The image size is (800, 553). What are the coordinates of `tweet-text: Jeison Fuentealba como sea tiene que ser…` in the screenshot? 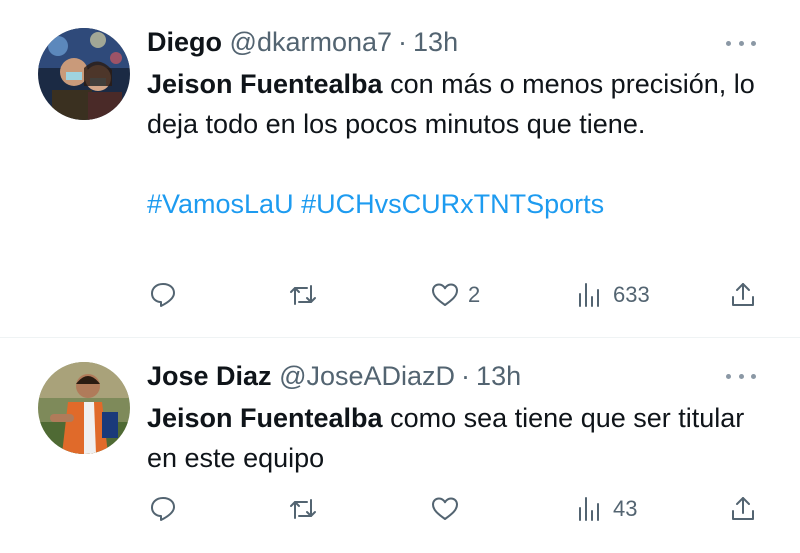 It's located at (462, 438).